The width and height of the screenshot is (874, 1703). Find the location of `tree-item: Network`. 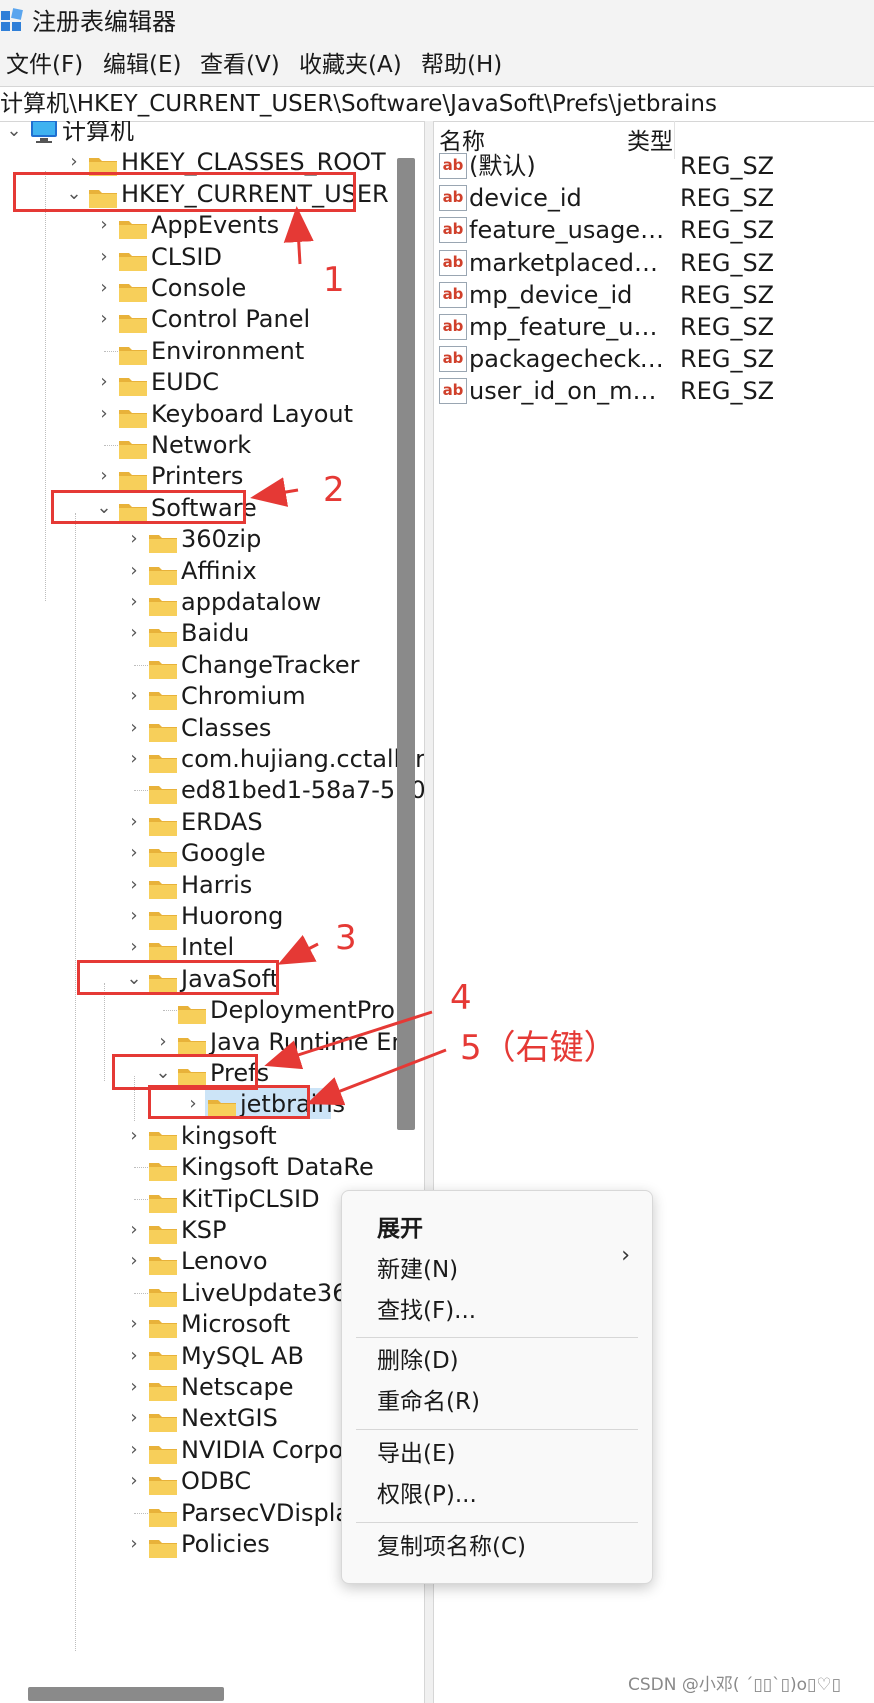

tree-item: Network is located at coordinates (212, 445).